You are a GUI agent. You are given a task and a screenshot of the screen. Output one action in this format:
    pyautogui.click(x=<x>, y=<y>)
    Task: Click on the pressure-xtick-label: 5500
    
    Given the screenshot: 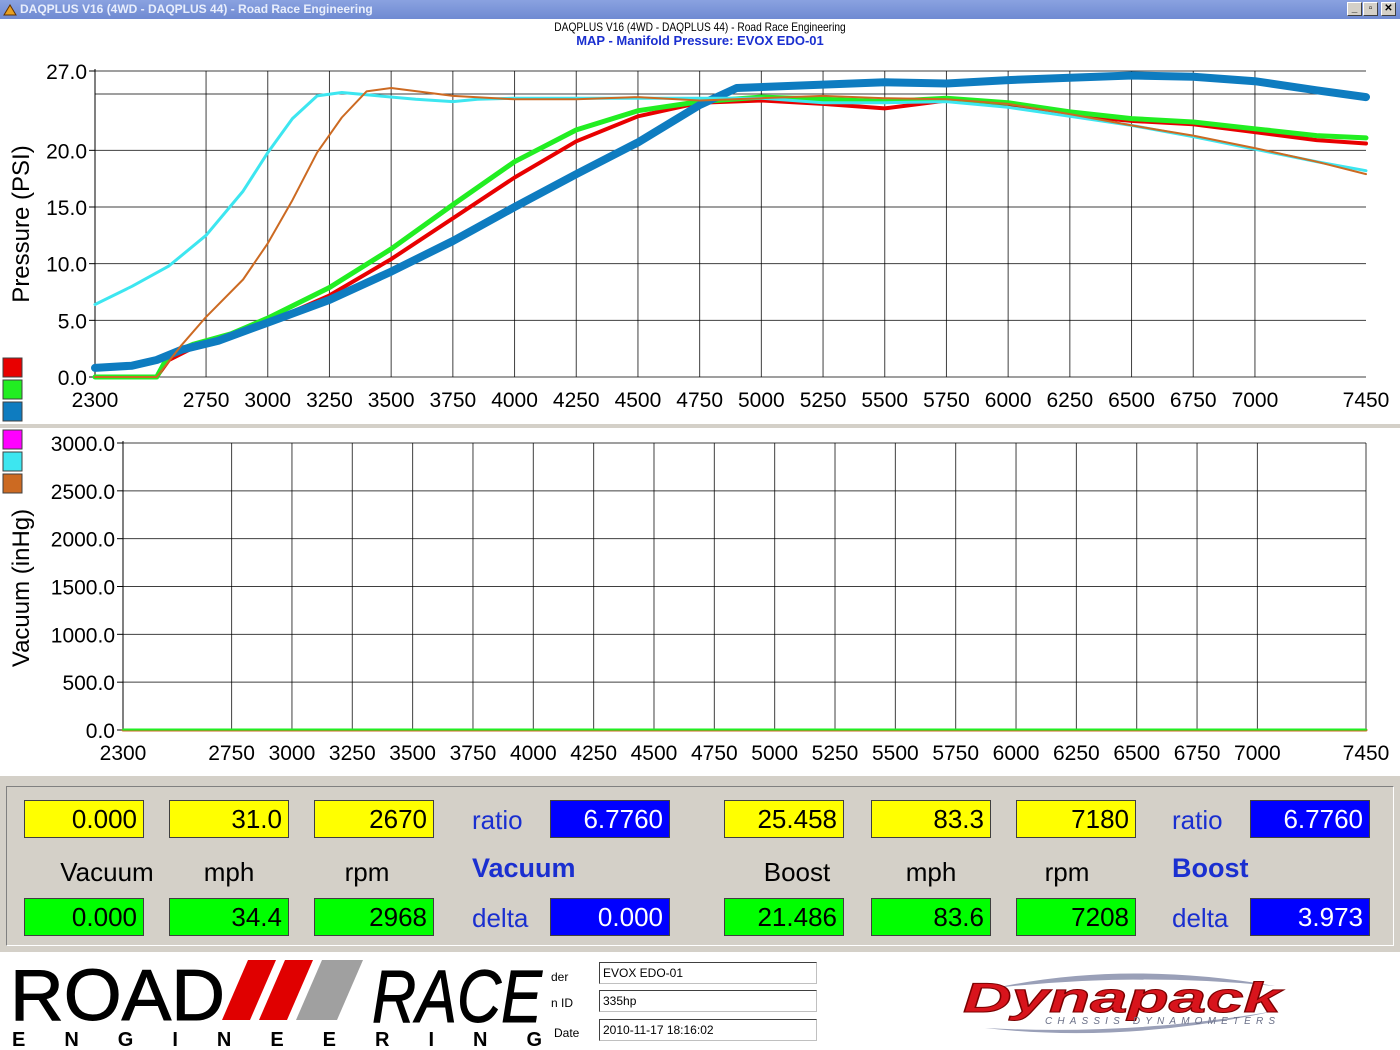 What is the action you would take?
    pyautogui.click(x=884, y=400)
    